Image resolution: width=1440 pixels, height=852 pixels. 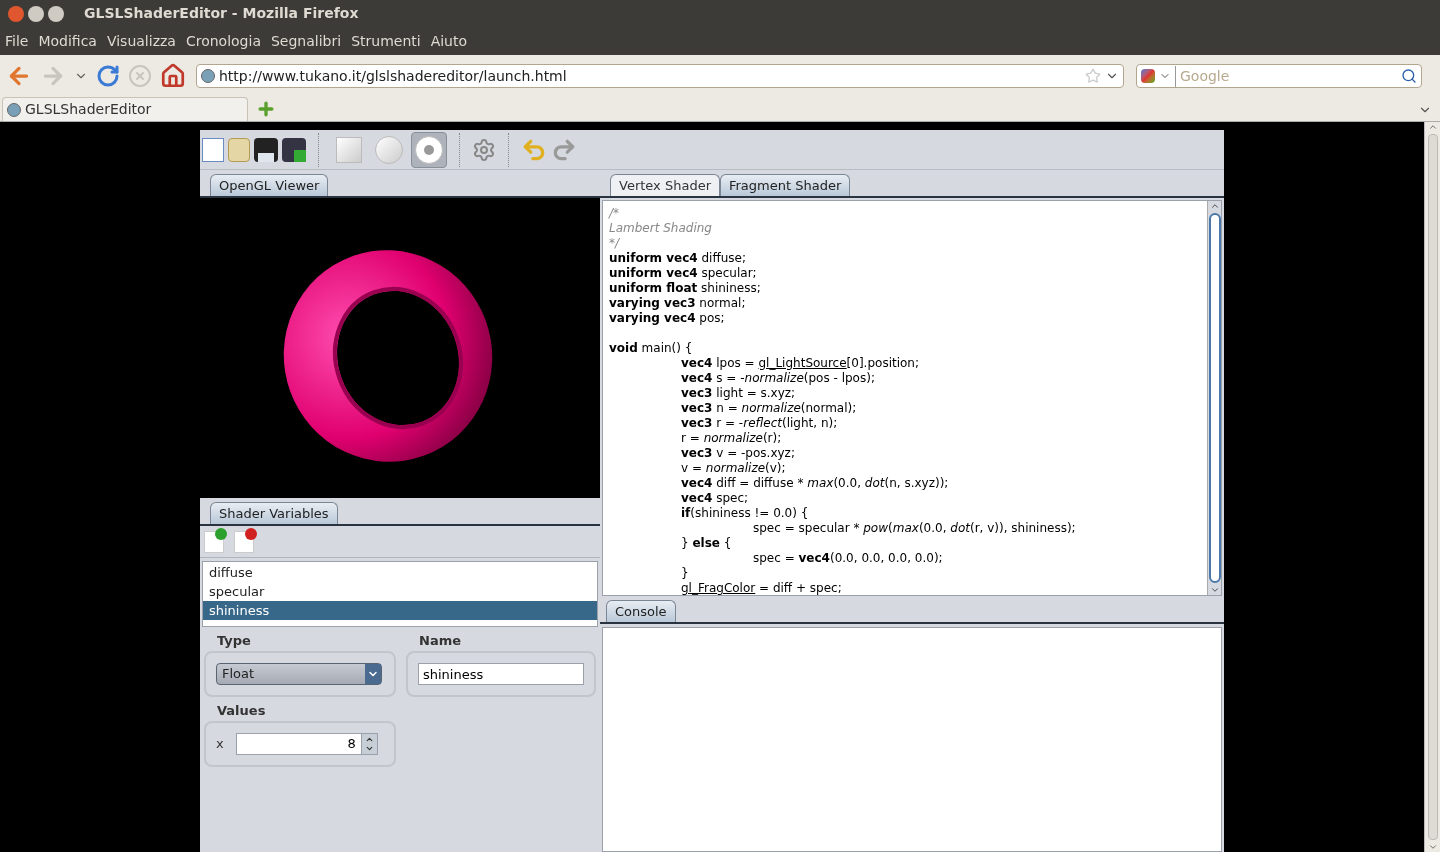 What do you see at coordinates (125, 109) in the screenshot?
I see `browser-tab: GLSLShaderEditor` at bounding box center [125, 109].